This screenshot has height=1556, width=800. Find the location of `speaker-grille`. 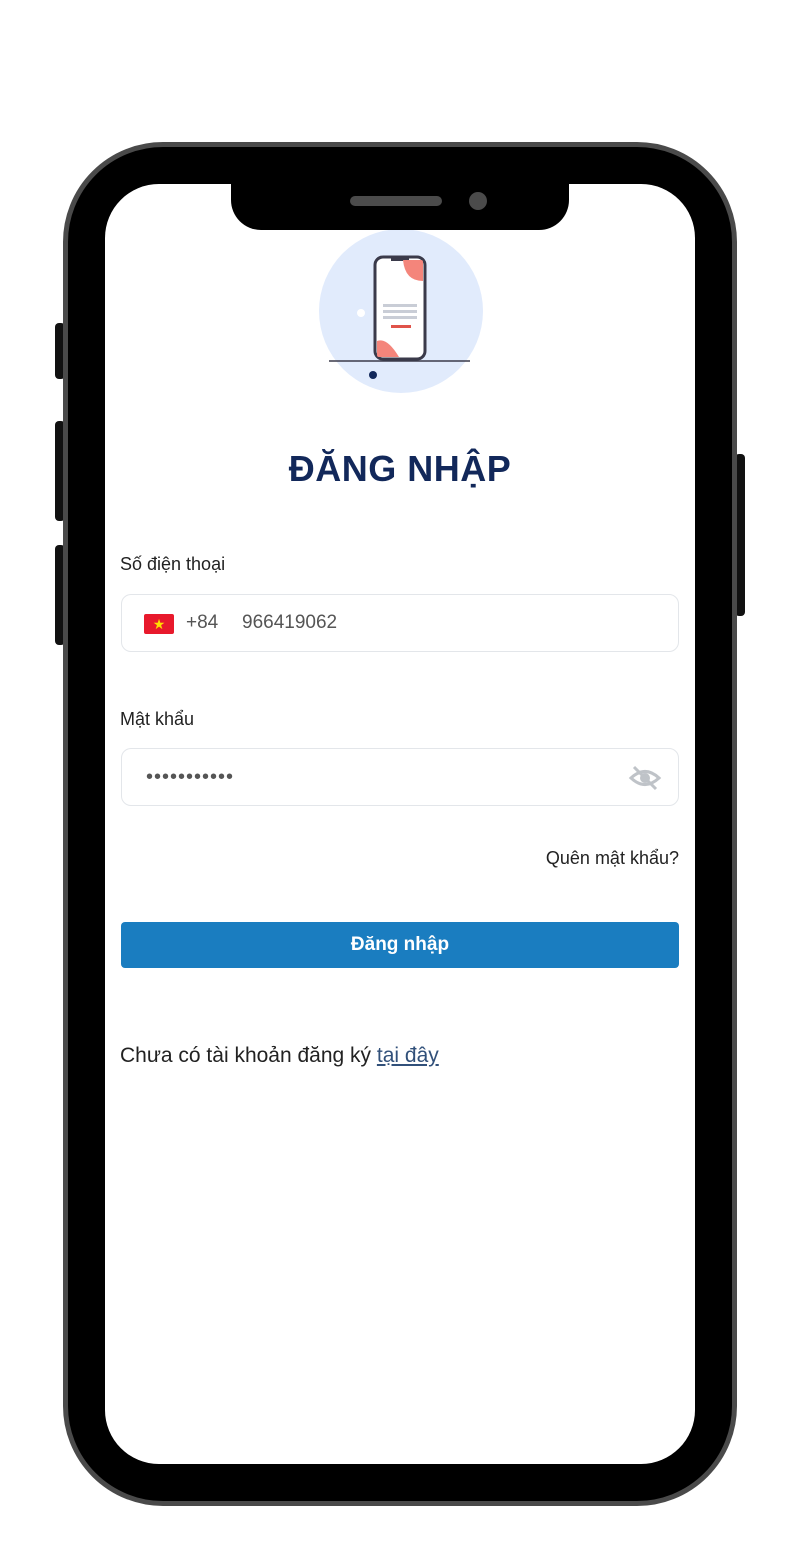

speaker-grille is located at coordinates (396, 201).